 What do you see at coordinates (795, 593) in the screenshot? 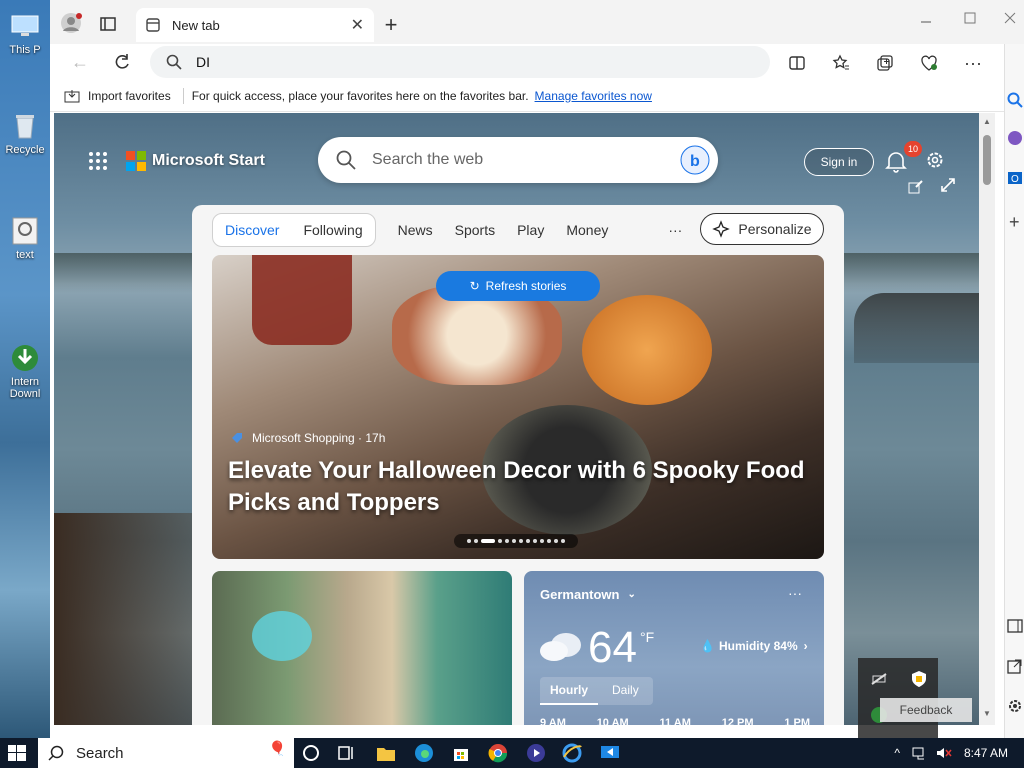
I see `weather-more-button: ···` at bounding box center [795, 593].